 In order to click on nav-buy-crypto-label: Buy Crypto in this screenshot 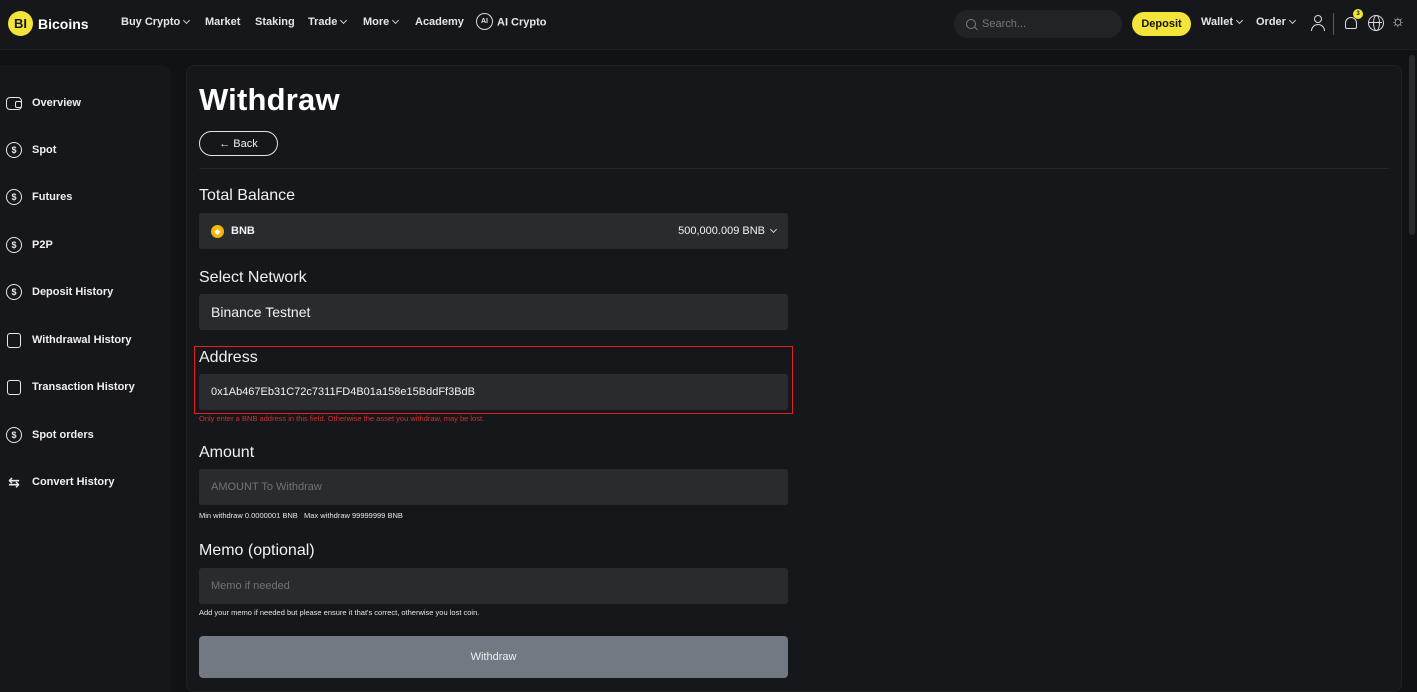, I will do `click(151, 22)`.